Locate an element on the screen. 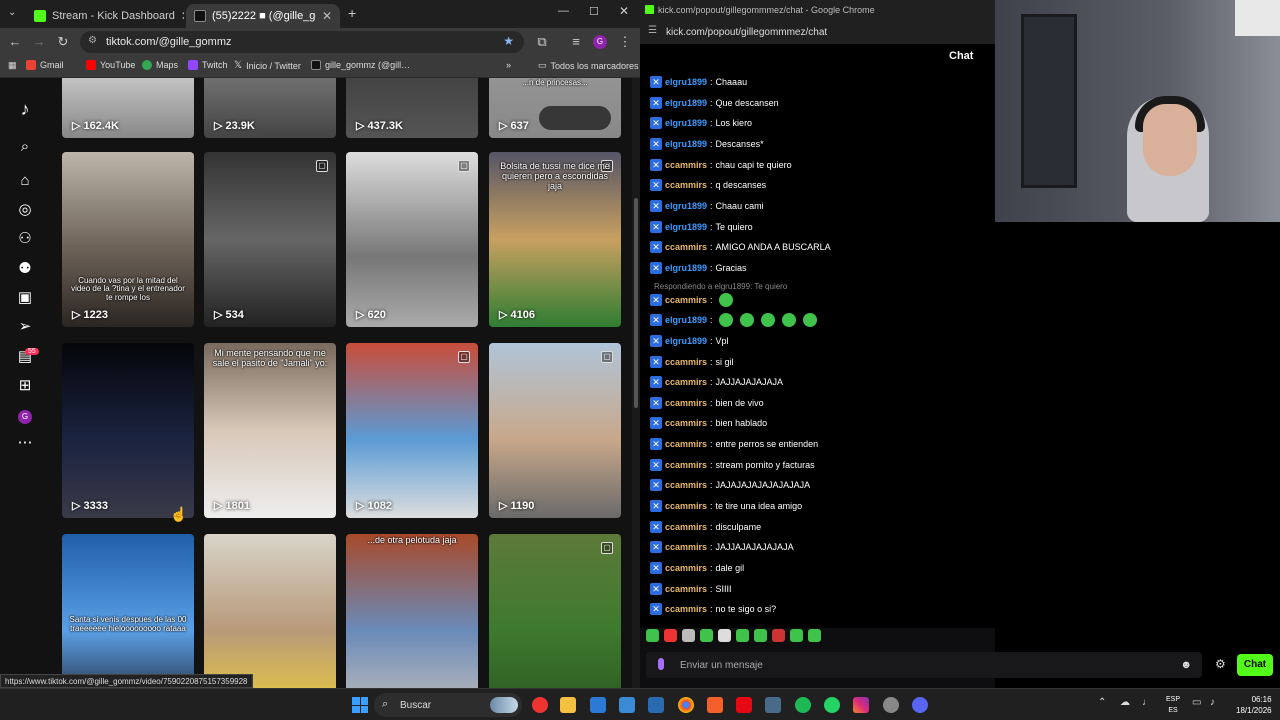 The image size is (1280, 720). profile-icon: G is located at coordinates (25, 415).